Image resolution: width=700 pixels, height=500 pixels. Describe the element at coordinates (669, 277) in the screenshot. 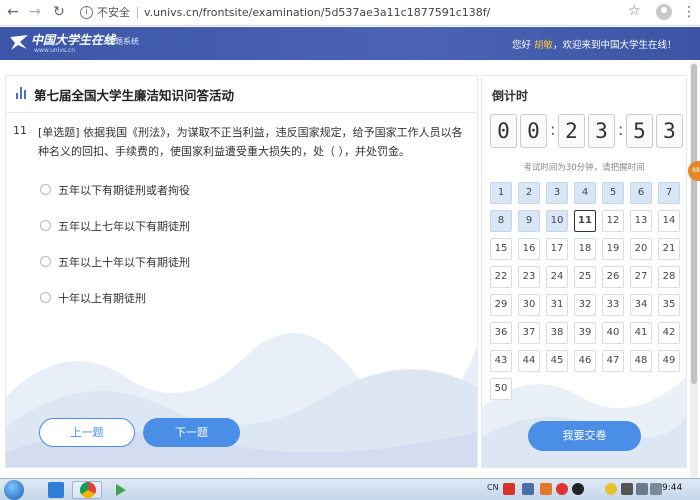

I see `question-nav-cell: 28` at that location.